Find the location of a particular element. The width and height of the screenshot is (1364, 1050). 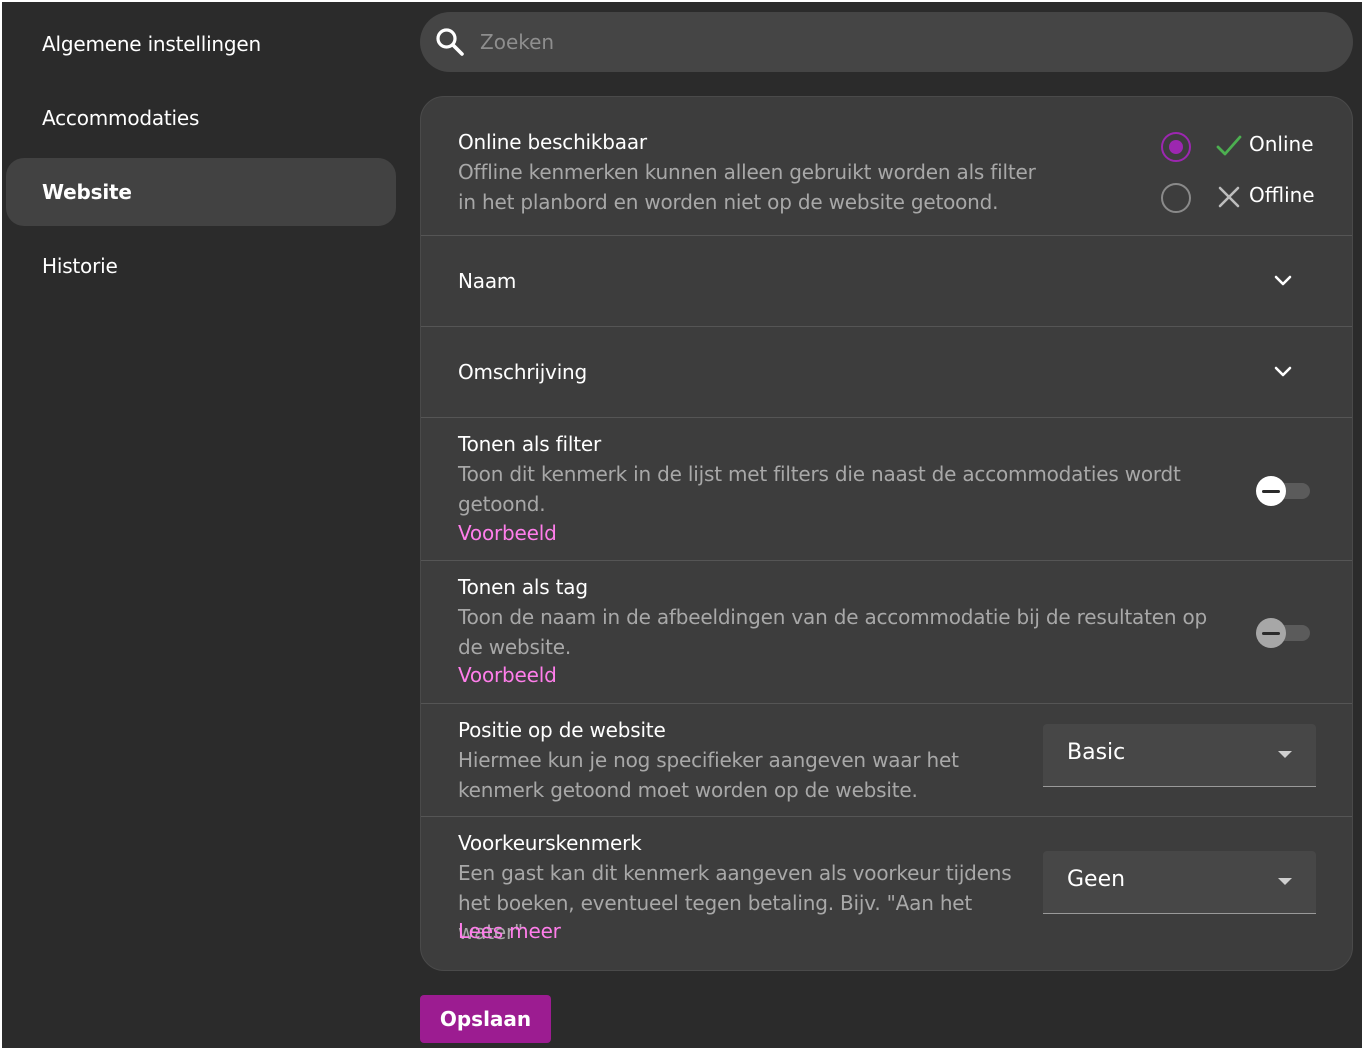

positie-select: Basic is located at coordinates (1179, 755).